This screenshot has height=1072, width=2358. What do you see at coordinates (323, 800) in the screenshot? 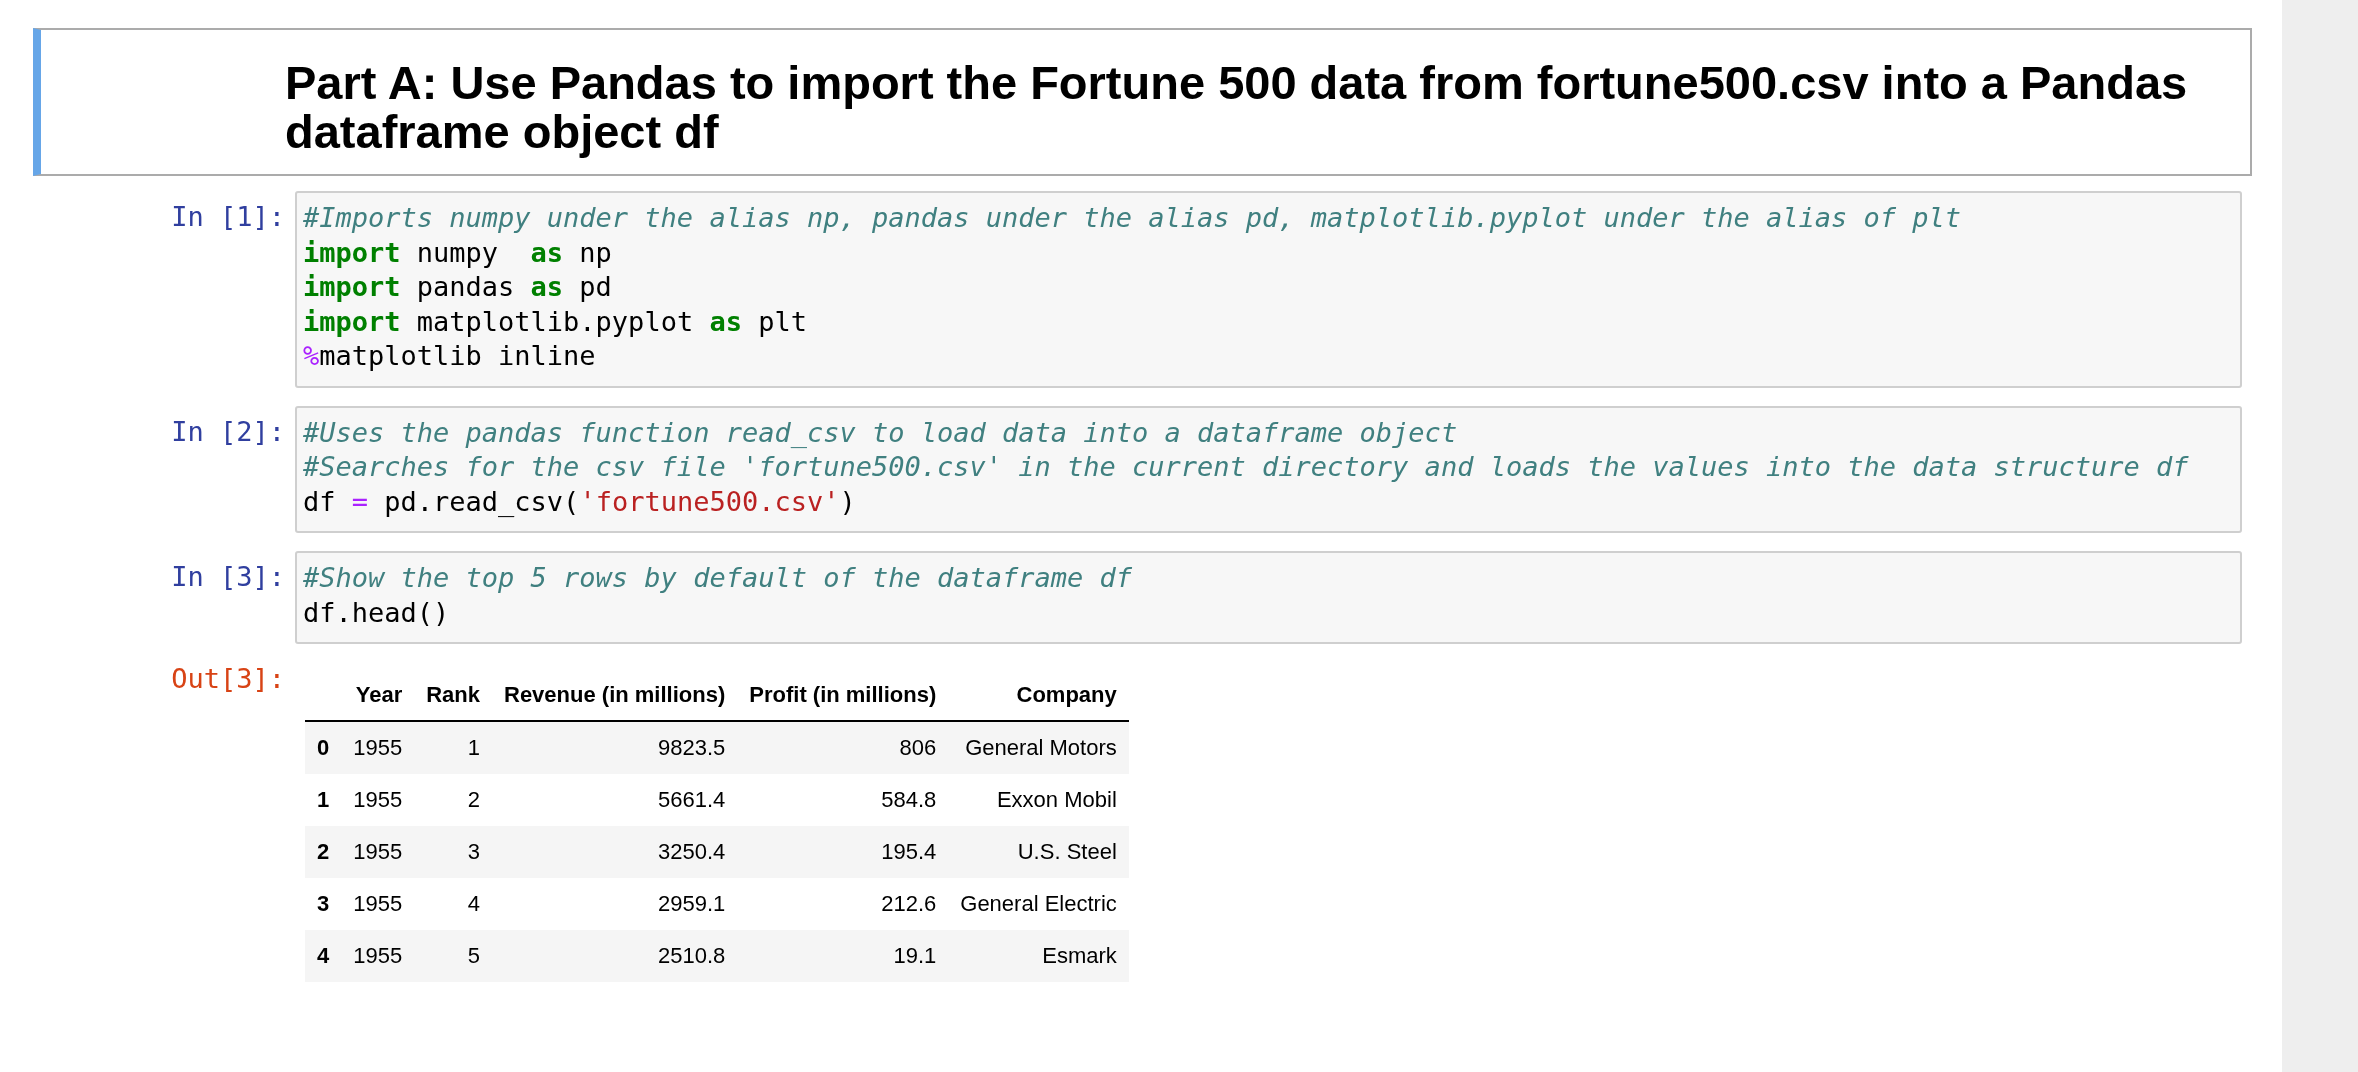
I see `row-index: 1` at bounding box center [323, 800].